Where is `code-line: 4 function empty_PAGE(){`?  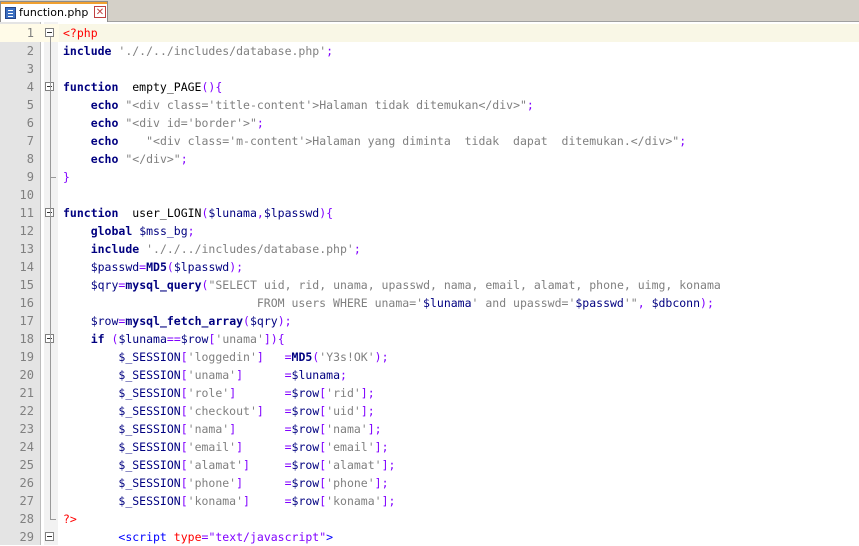
code-line: 4 function empty_PAGE(){ is located at coordinates (429, 87).